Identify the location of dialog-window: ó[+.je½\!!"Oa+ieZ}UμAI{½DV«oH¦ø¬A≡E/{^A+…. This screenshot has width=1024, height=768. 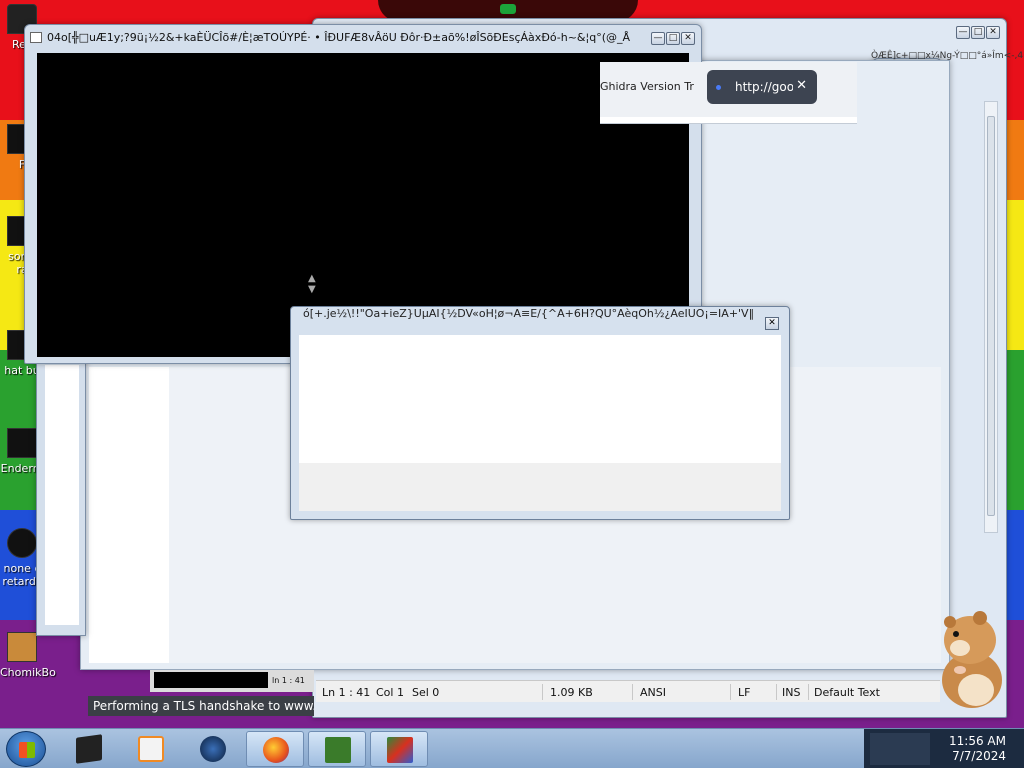
(540, 413).